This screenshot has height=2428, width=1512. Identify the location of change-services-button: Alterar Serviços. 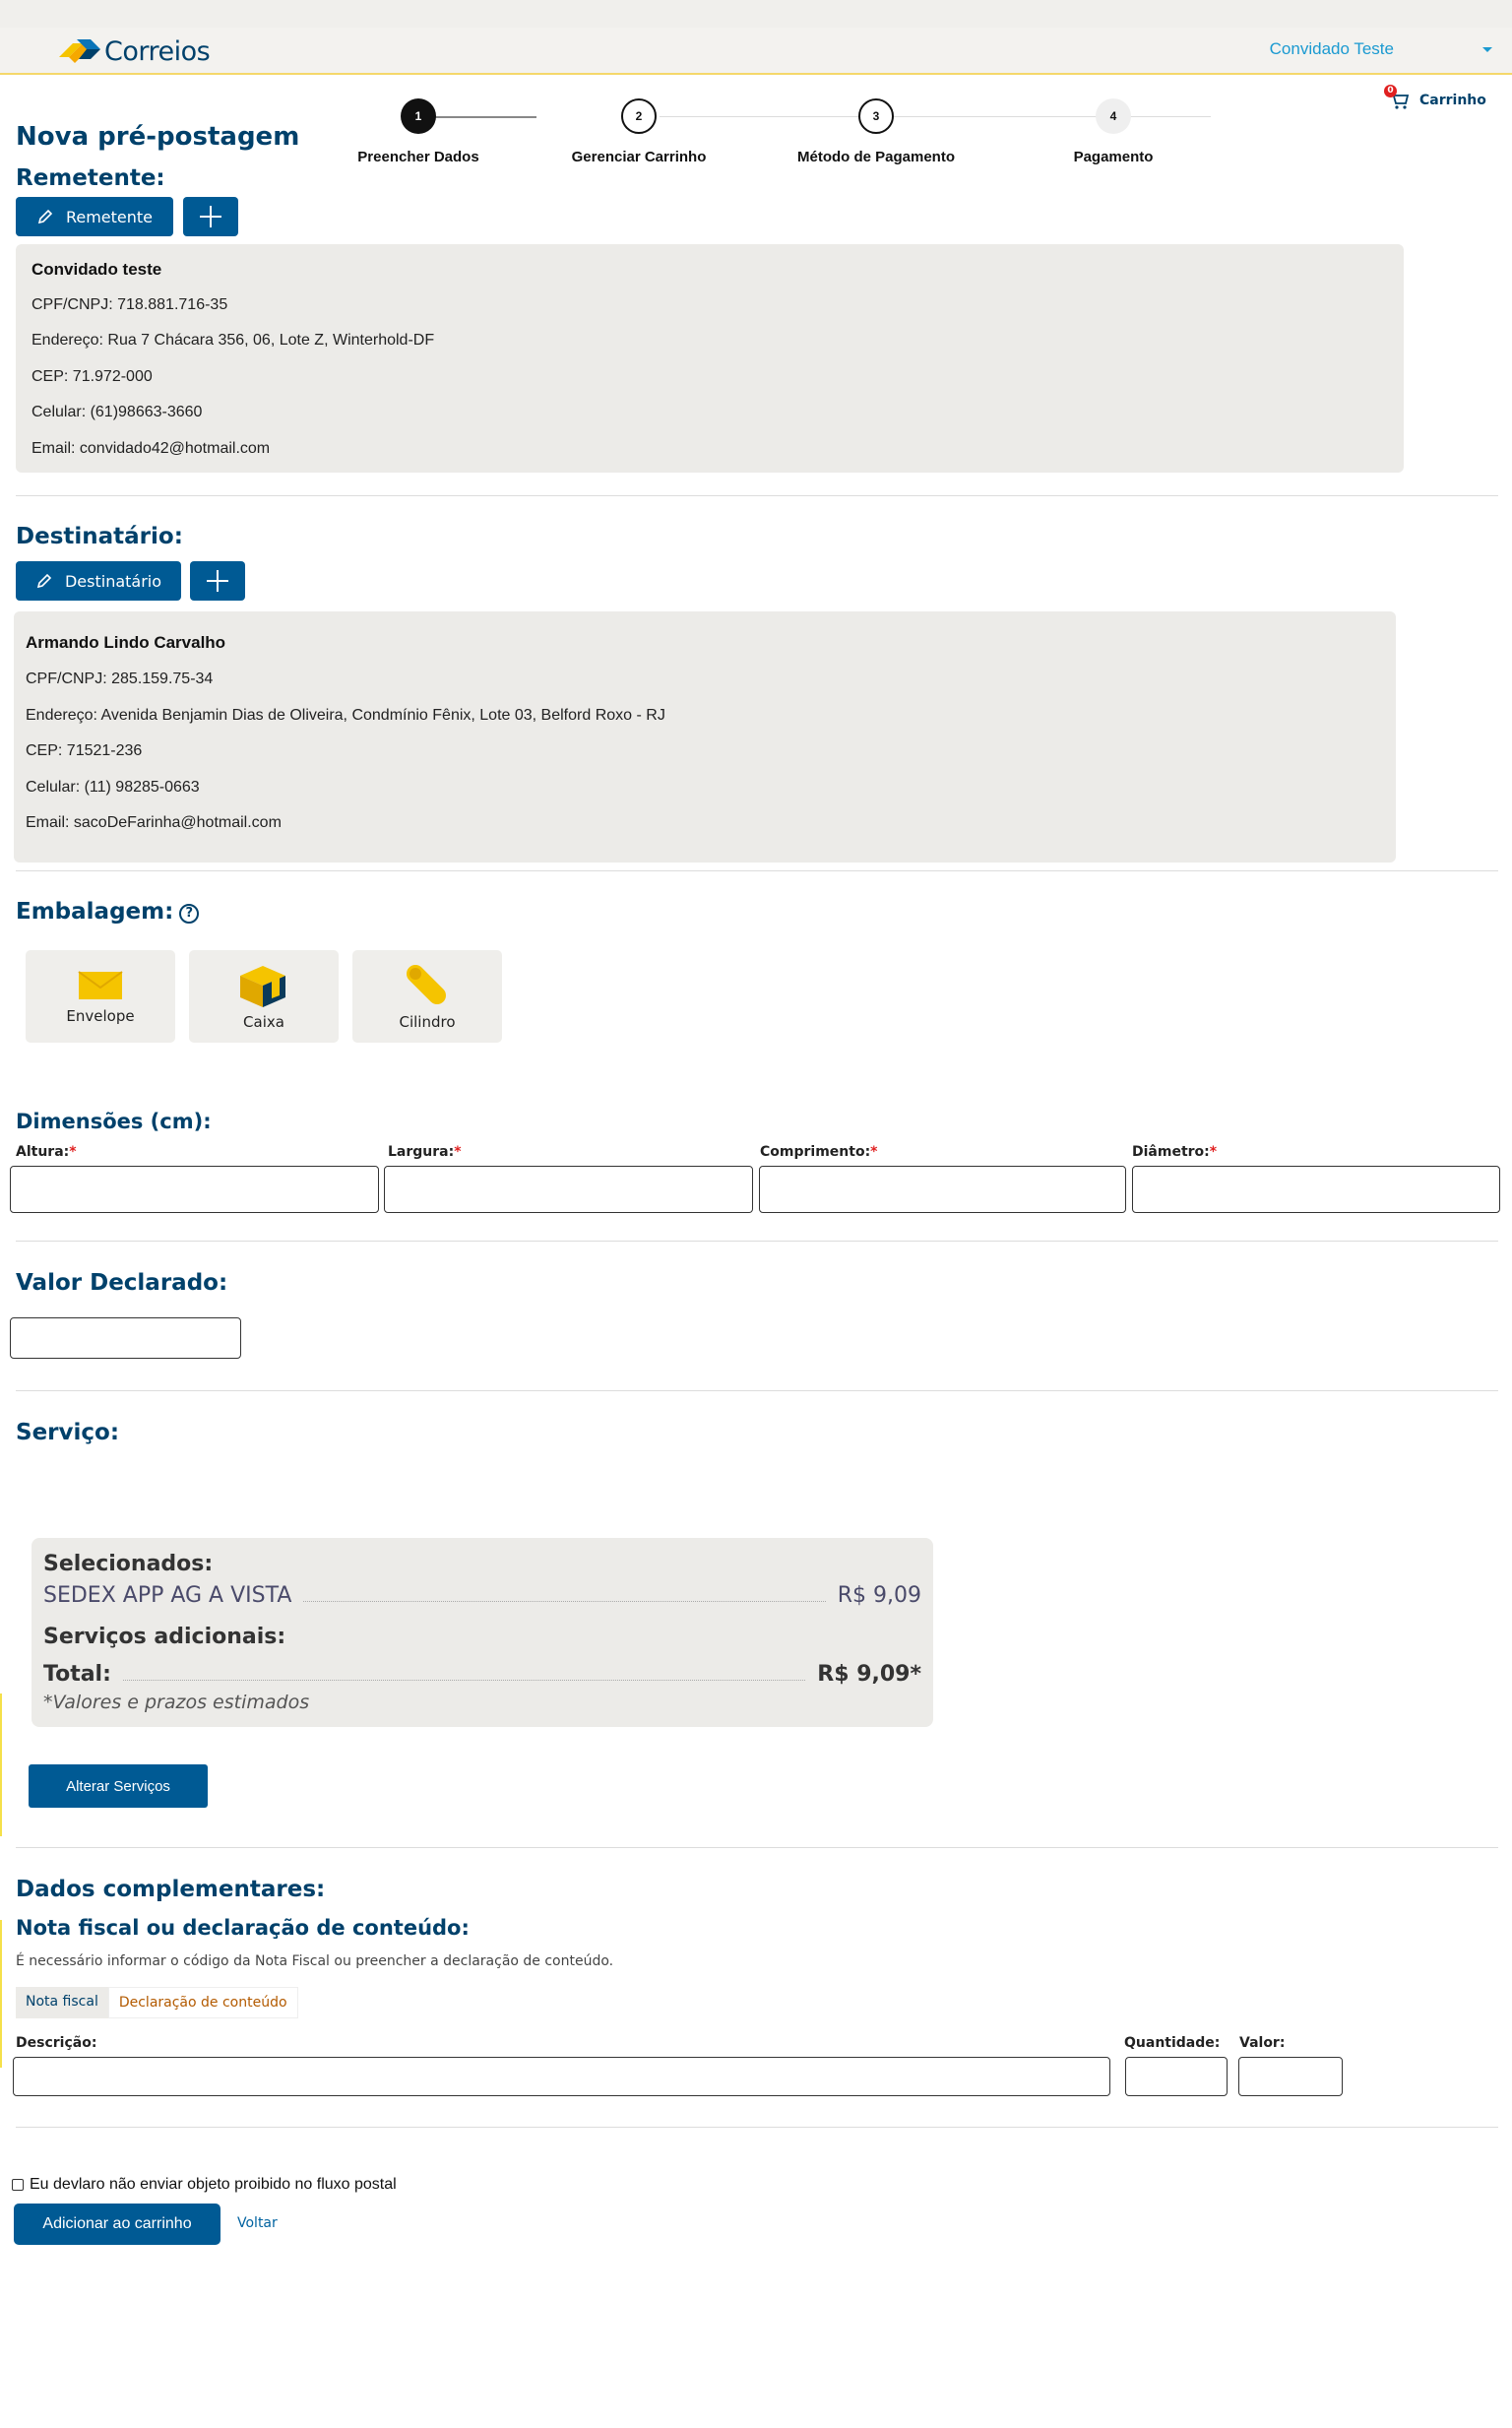
(118, 1786).